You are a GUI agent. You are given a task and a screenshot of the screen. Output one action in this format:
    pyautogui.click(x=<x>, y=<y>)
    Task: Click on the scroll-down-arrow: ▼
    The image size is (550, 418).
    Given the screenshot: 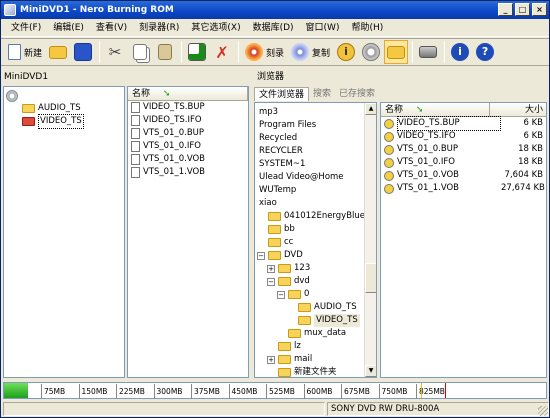 What is the action you would take?
    pyautogui.click(x=370, y=371)
    